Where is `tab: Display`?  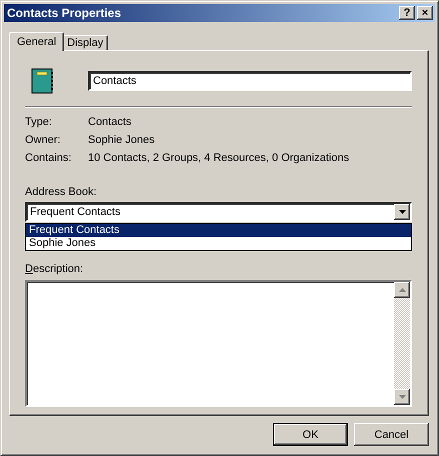
tab: Display is located at coordinates (85, 42).